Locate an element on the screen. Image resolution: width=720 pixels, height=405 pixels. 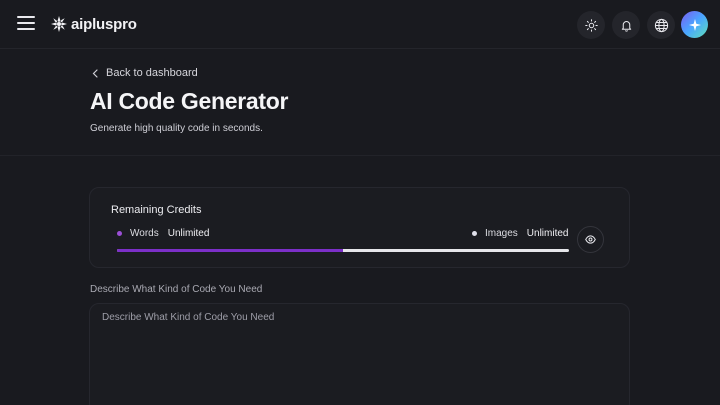
back-to-dashboard-link: Back to dashboard is located at coordinates (145, 73).